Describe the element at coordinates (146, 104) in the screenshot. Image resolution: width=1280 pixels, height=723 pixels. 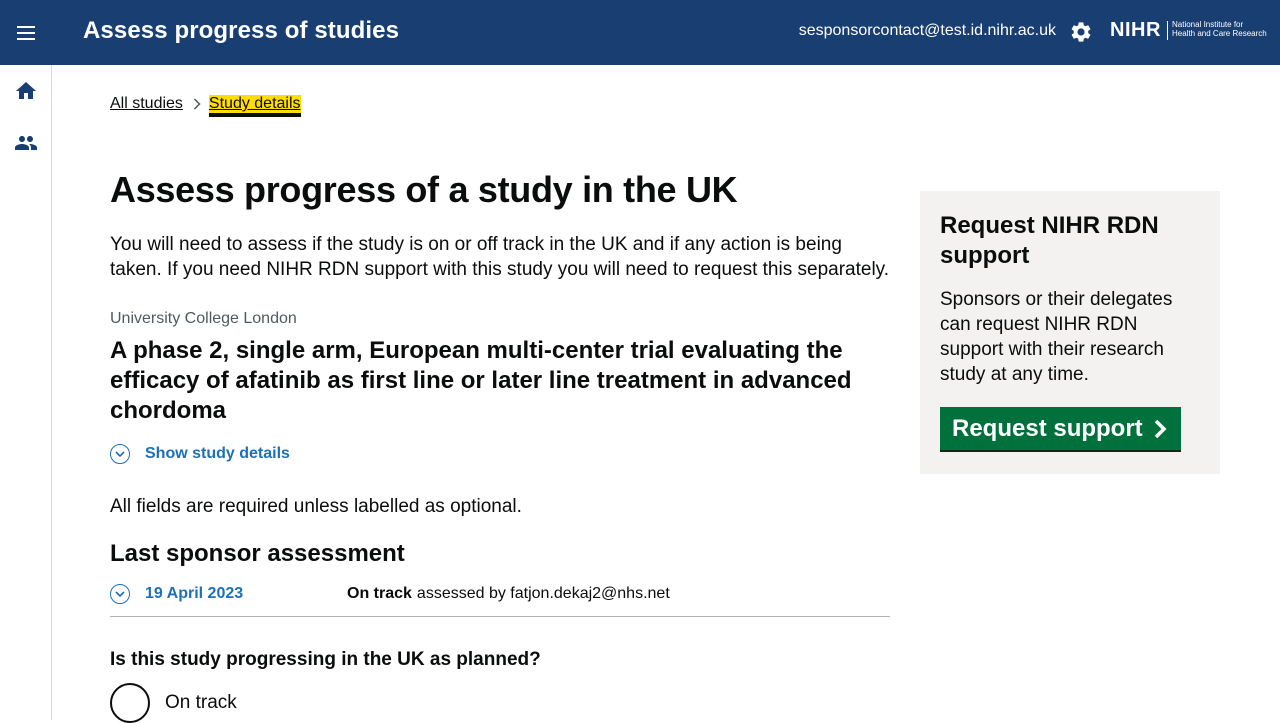
I see `breadcrumb-all-studies: All studies` at that location.